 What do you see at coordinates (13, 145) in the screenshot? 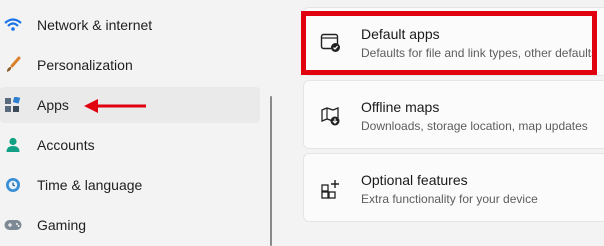
I see `person-icon` at bounding box center [13, 145].